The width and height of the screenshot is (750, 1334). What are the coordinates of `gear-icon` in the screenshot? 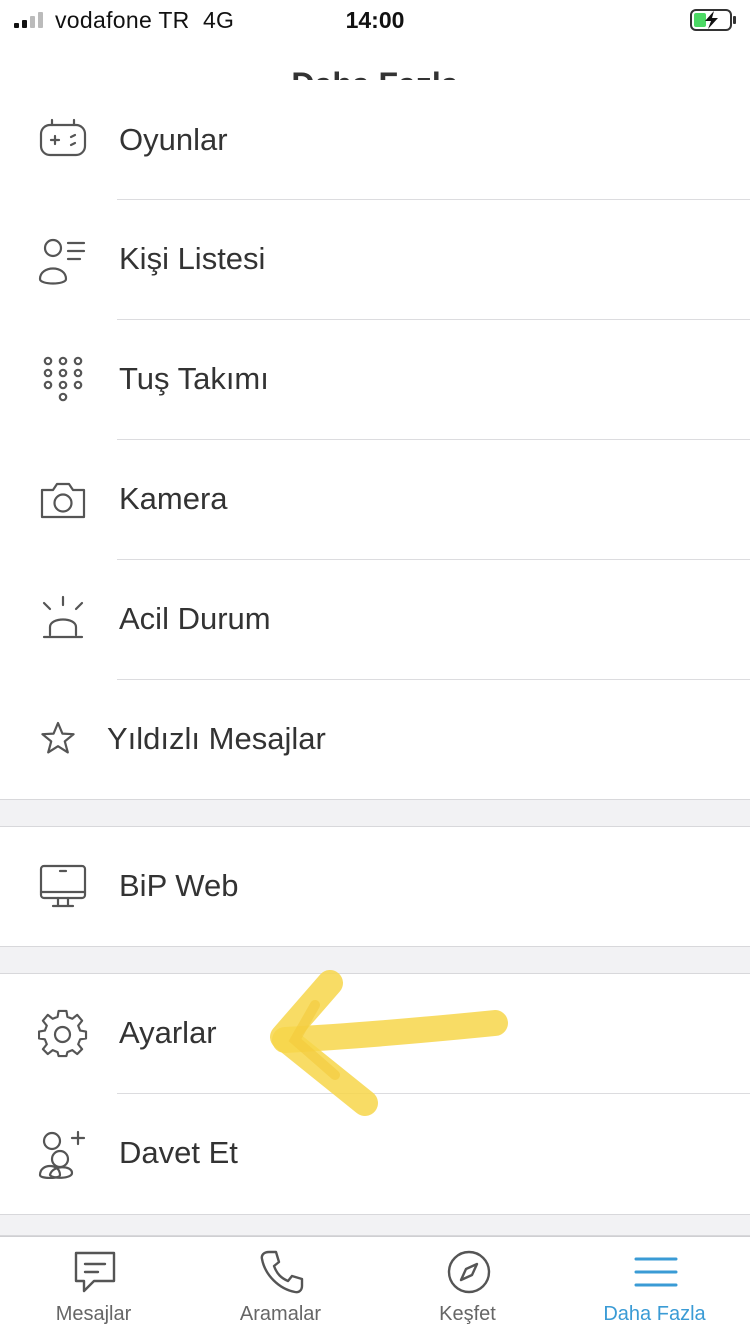 It's located at (63, 1033).